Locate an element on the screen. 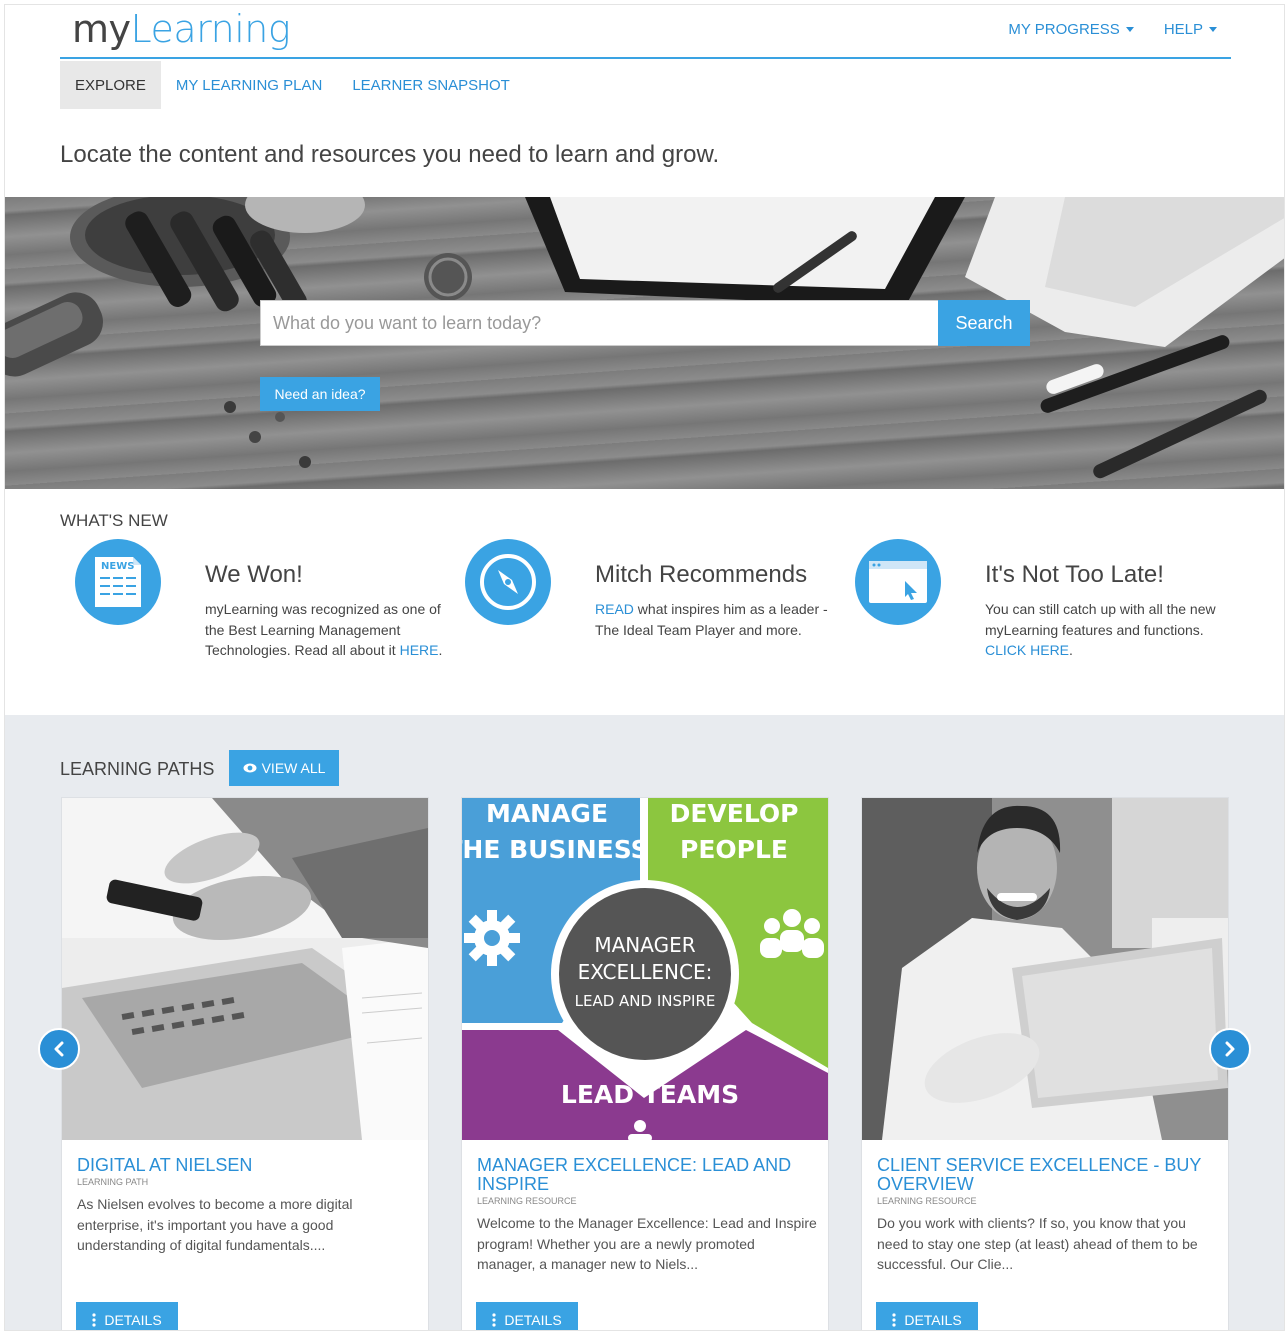  lead-teams-label: LEAD TEAMS is located at coordinates (650, 1094).